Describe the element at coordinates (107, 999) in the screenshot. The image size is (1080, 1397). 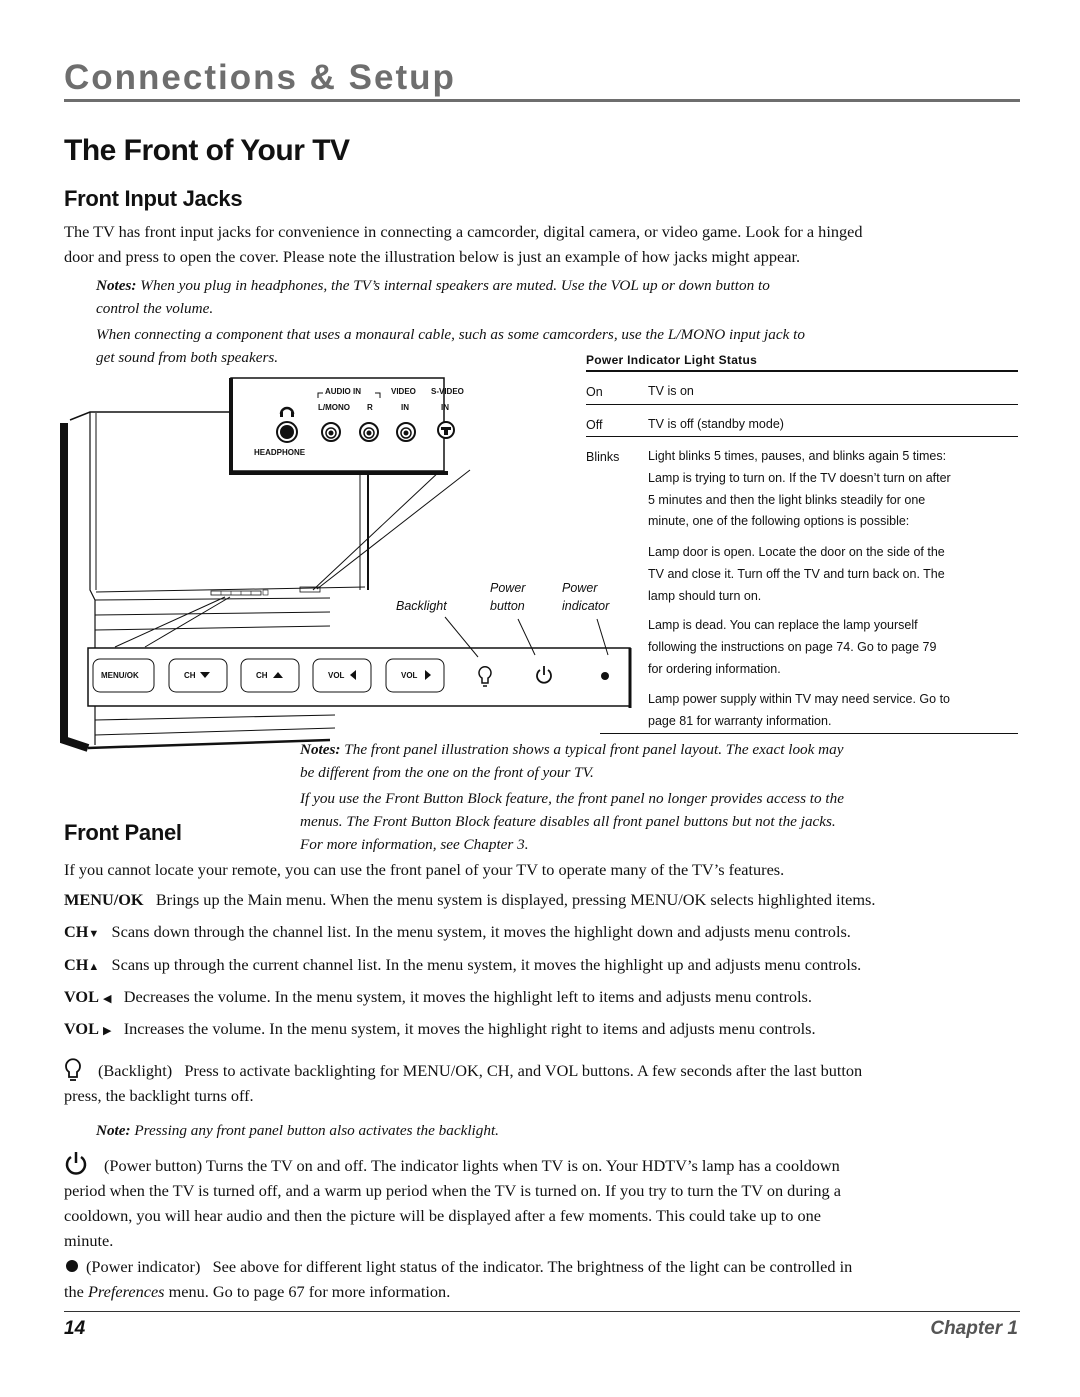
I see `left-arrow-icon: ◀` at that location.